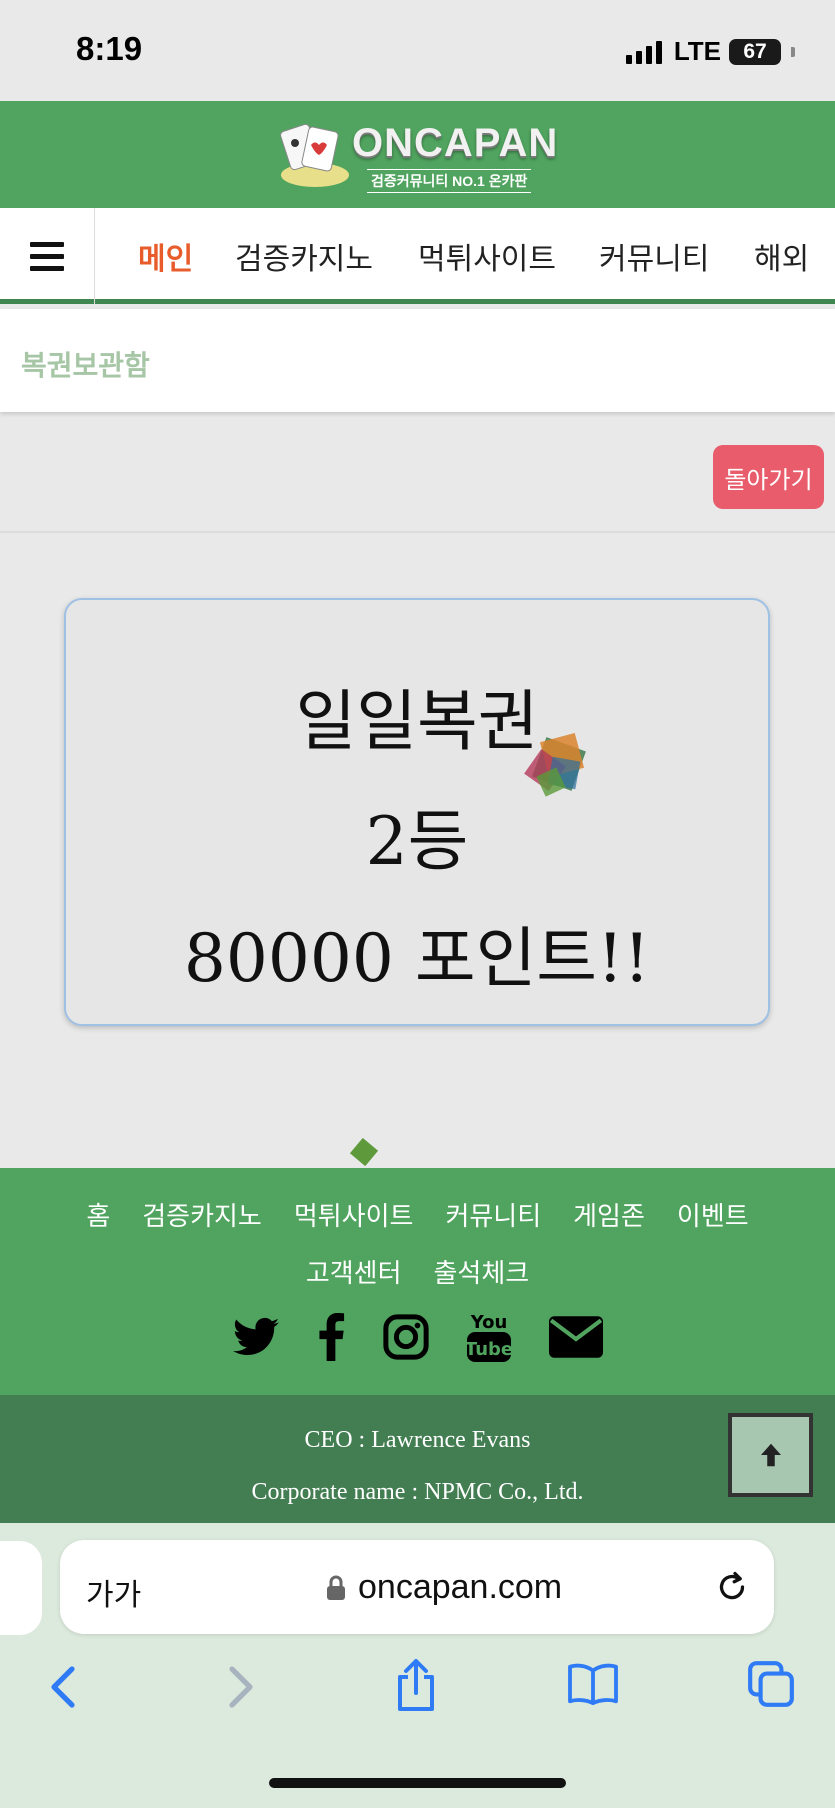 This screenshot has width=835, height=1808. I want to click on scroll-top-button, so click(770, 1455).